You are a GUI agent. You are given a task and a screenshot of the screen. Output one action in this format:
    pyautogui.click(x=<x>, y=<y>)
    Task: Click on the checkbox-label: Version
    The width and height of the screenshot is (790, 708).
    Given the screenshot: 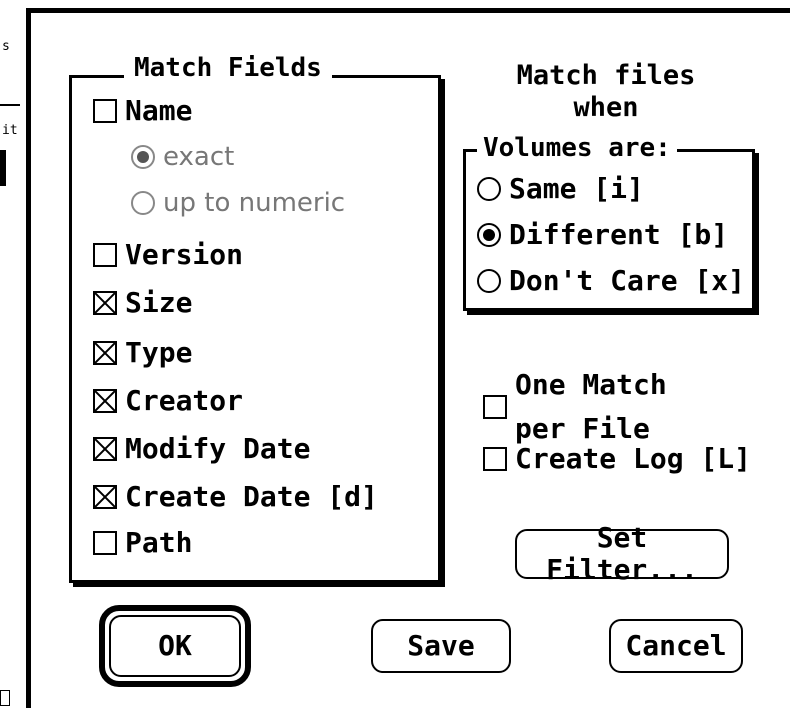 What is the action you would take?
    pyautogui.click(x=184, y=254)
    